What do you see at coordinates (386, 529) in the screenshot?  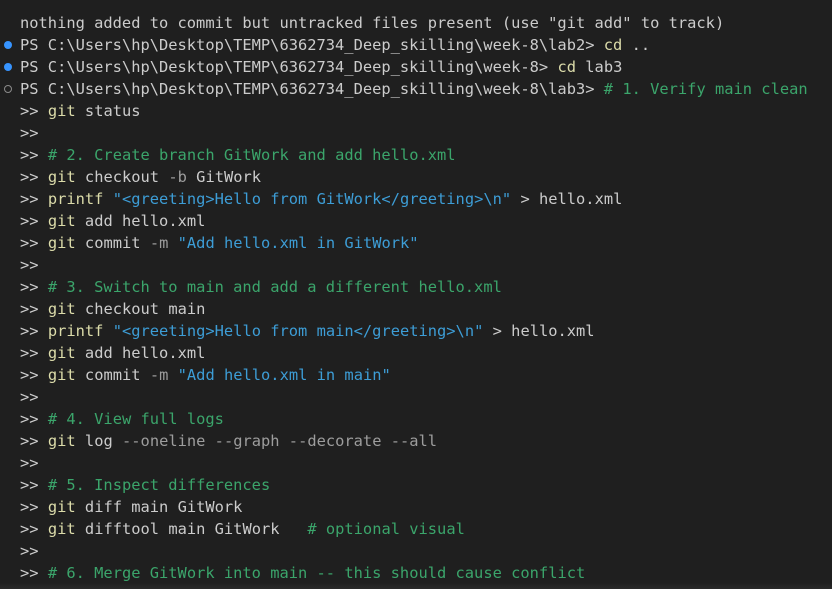 I see `inline-comment: # optional visual` at bounding box center [386, 529].